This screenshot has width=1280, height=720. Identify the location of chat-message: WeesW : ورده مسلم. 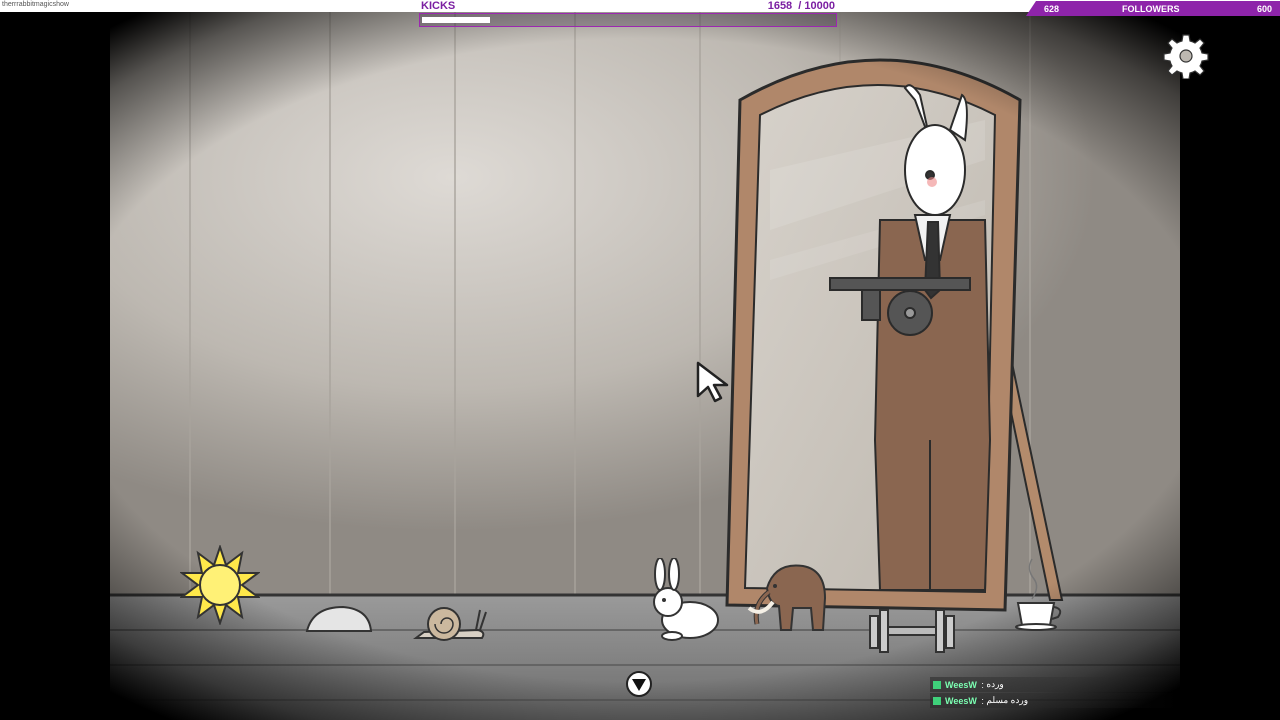
(1055, 700).